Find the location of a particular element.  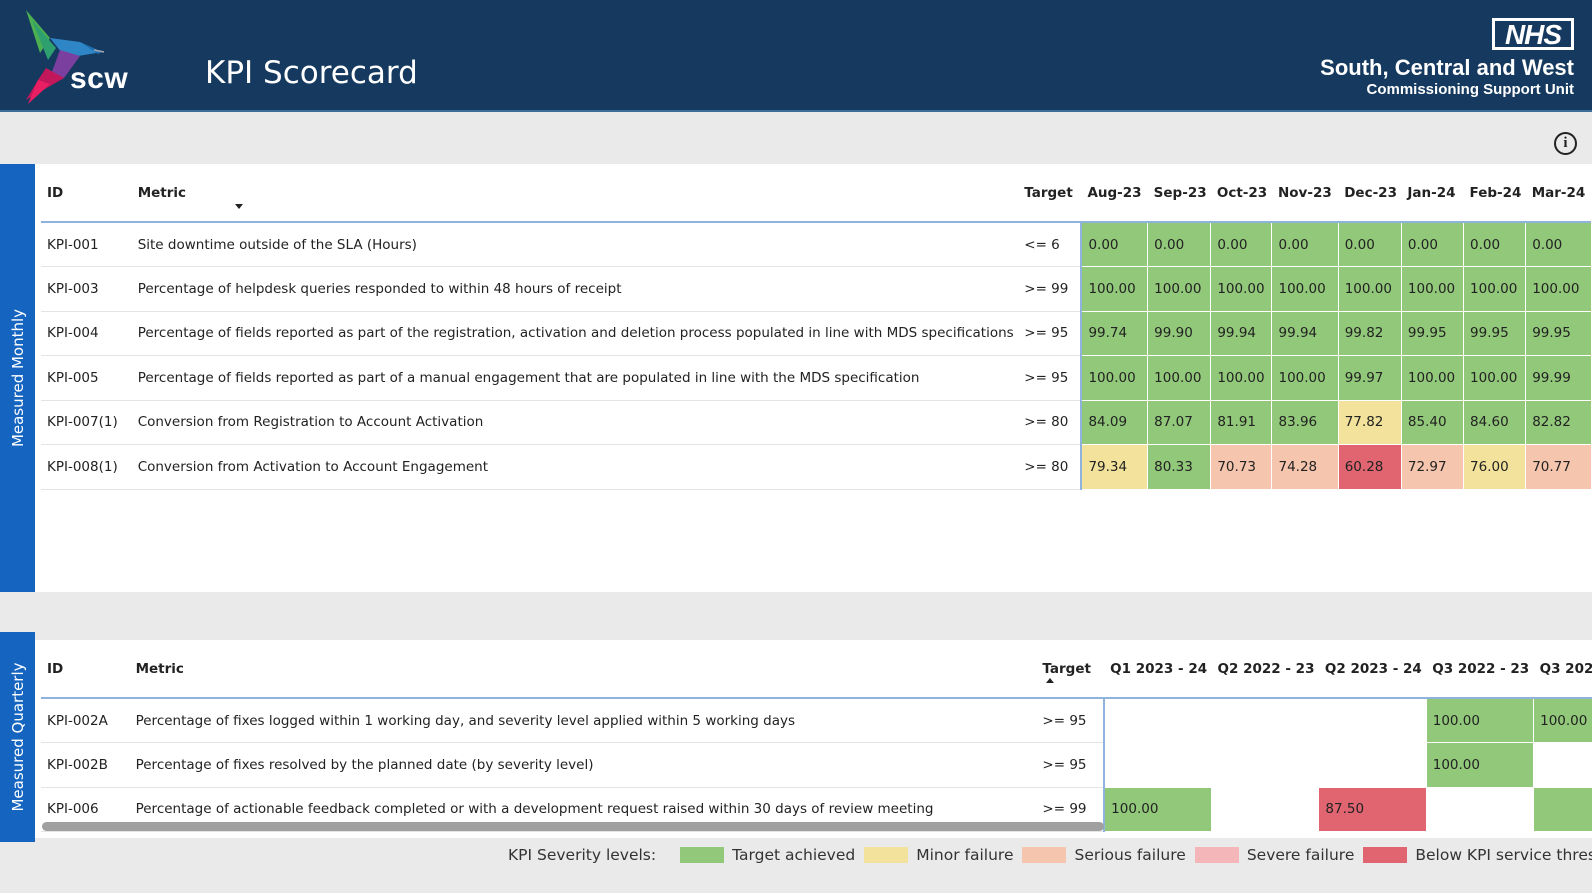

column-header: Nov-23 is located at coordinates (1305, 193).